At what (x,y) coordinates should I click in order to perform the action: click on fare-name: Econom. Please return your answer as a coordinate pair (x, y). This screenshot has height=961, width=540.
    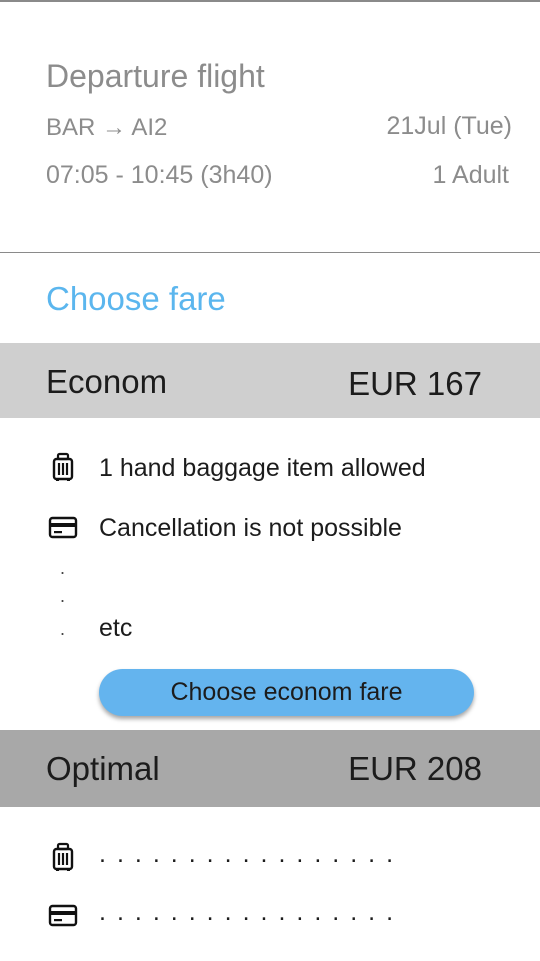
    Looking at the image, I should click on (107, 381).